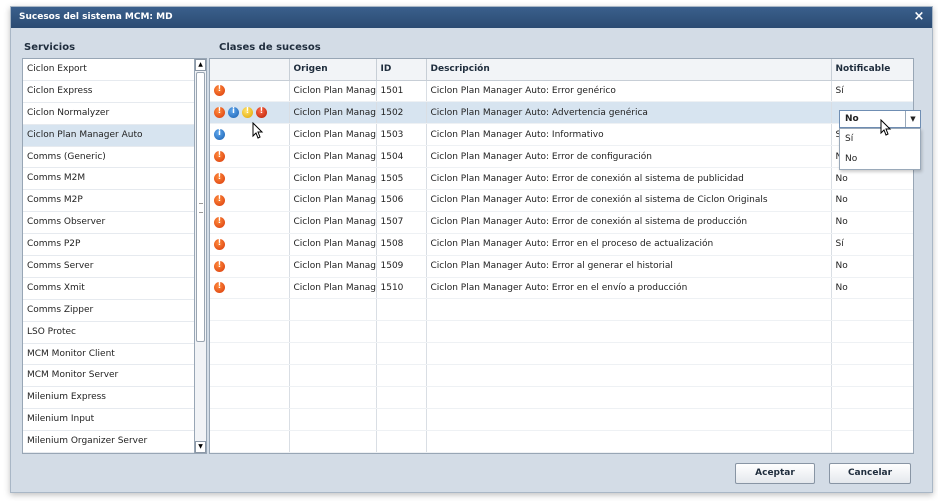  I want to click on col-header-notify: Notificable, so click(872, 70).